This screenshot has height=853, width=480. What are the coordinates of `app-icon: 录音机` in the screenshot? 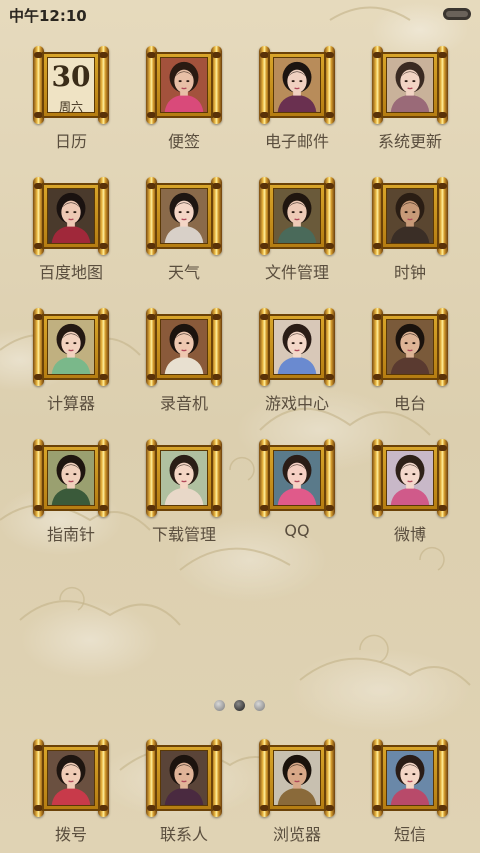 It's located at (184, 368).